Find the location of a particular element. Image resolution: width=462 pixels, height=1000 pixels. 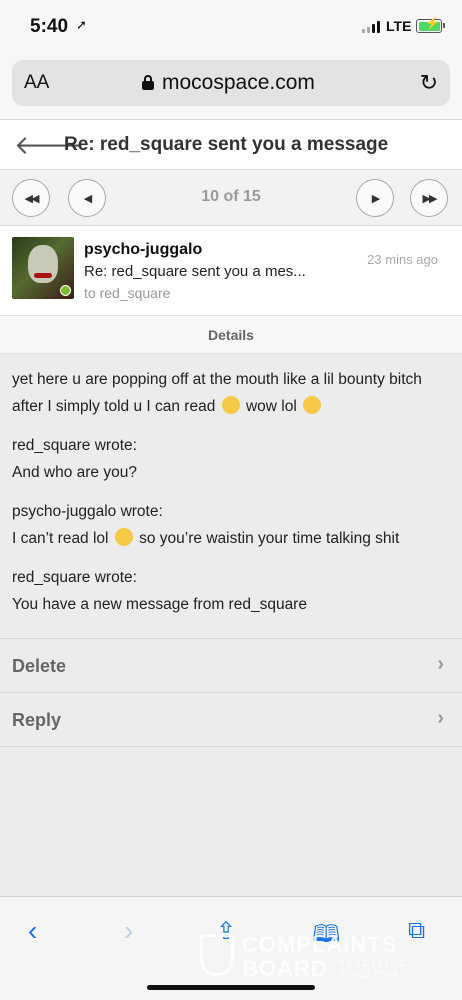

message-pager: ◀◀ ◀ 10 of 15 ▶ ▶▶ is located at coordinates (231, 198).